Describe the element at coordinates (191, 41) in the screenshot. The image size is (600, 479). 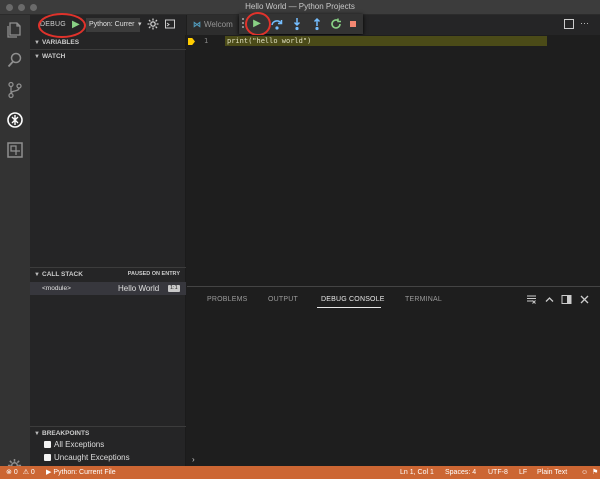
I see `paused-line-arrow-icon` at that location.